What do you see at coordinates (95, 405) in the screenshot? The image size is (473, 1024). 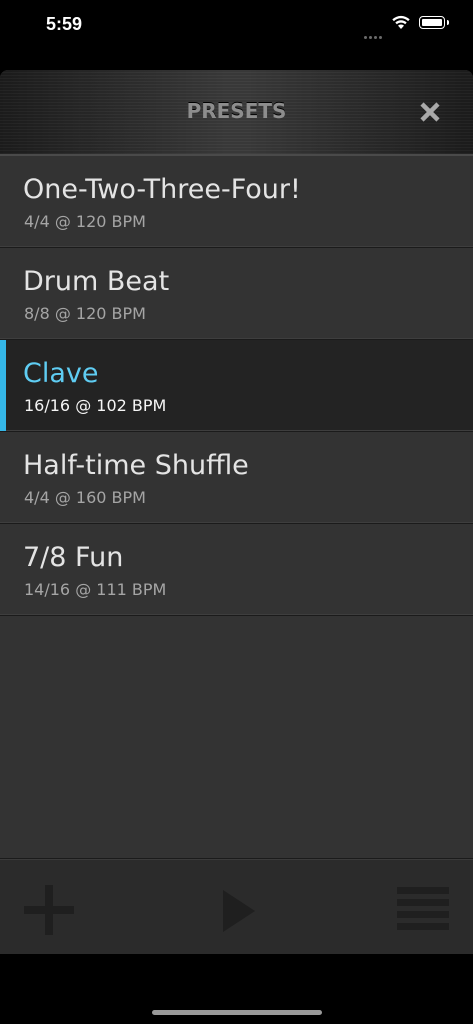 I see `preset-meta: 16/16 @ 102 BPM` at bounding box center [95, 405].